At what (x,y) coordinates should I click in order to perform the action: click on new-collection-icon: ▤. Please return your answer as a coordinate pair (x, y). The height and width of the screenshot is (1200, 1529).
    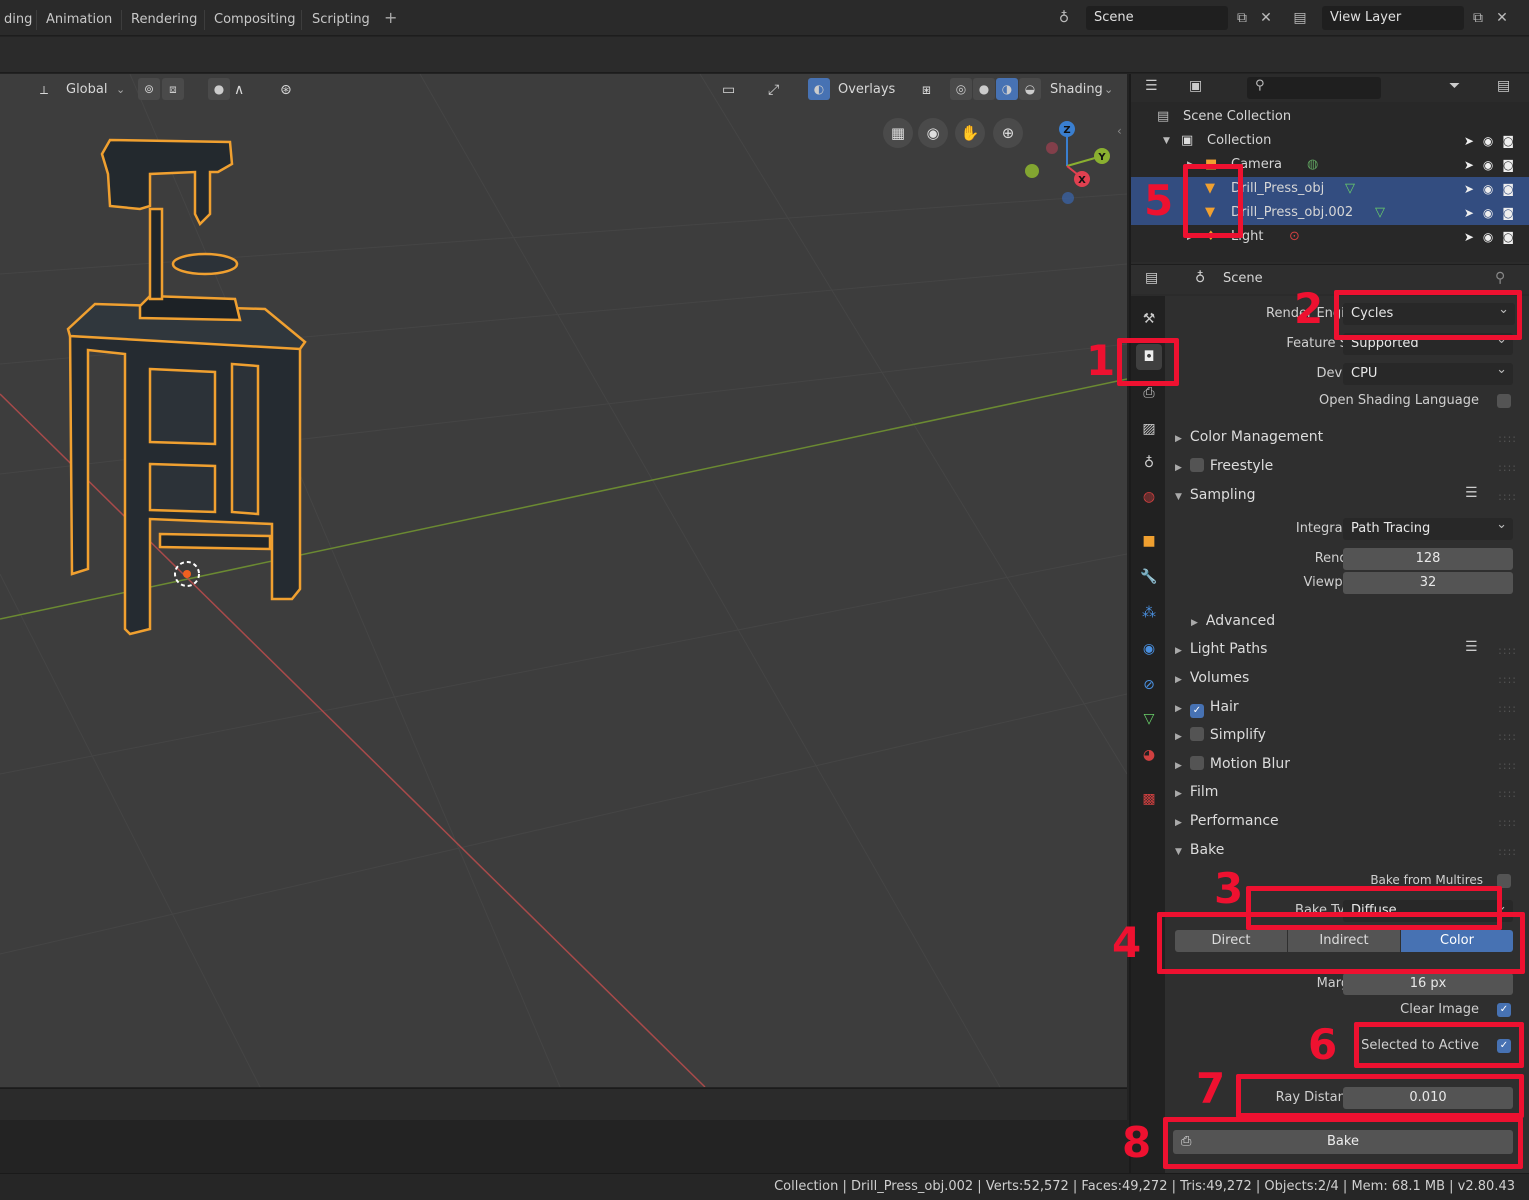
    Looking at the image, I should click on (1503, 86).